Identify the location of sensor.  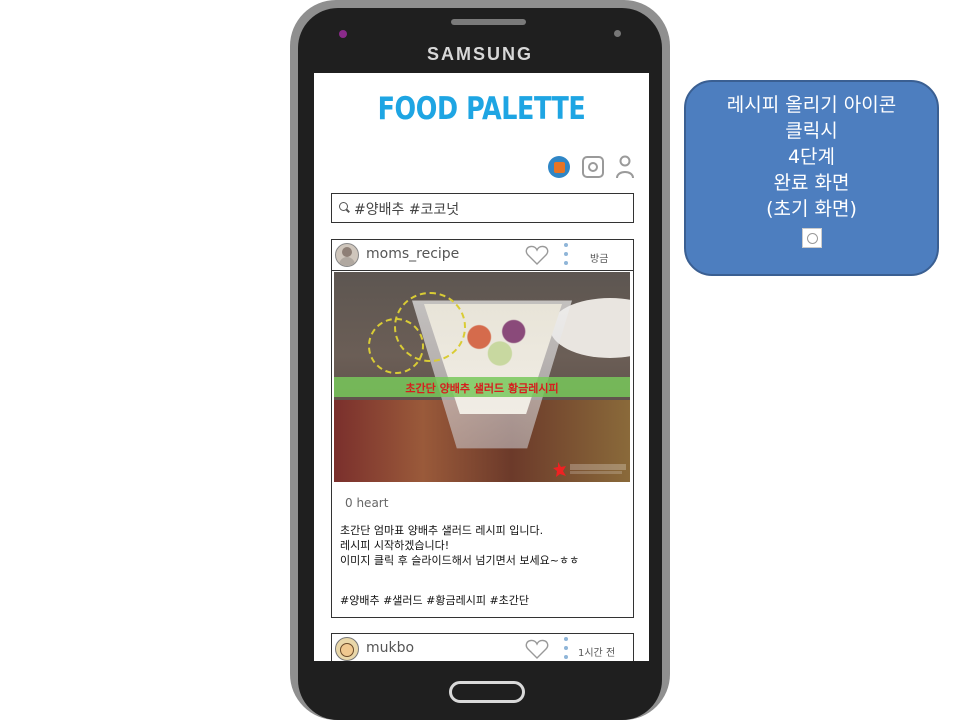
(617, 33).